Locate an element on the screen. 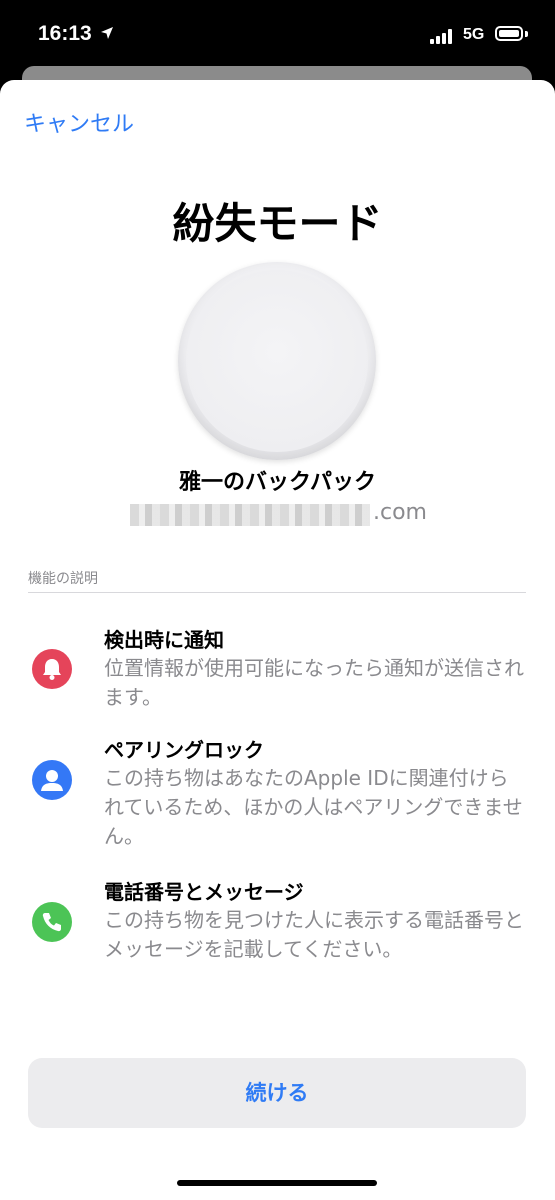 This screenshot has height=1200, width=555. battery-cap is located at coordinates (526, 34).